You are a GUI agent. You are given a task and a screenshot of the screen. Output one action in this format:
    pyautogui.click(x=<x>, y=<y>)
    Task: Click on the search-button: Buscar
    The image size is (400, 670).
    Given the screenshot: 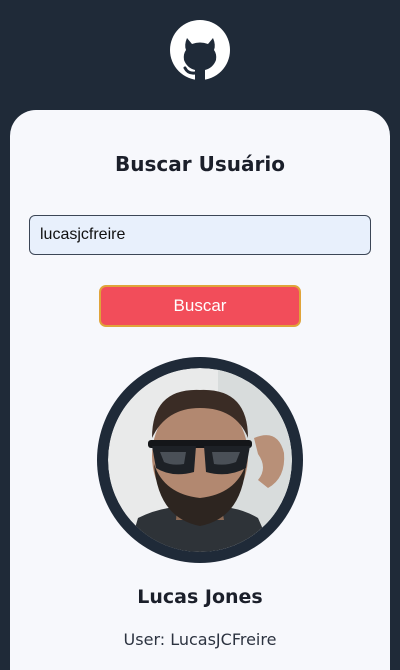 What is the action you would take?
    pyautogui.click(x=200, y=306)
    